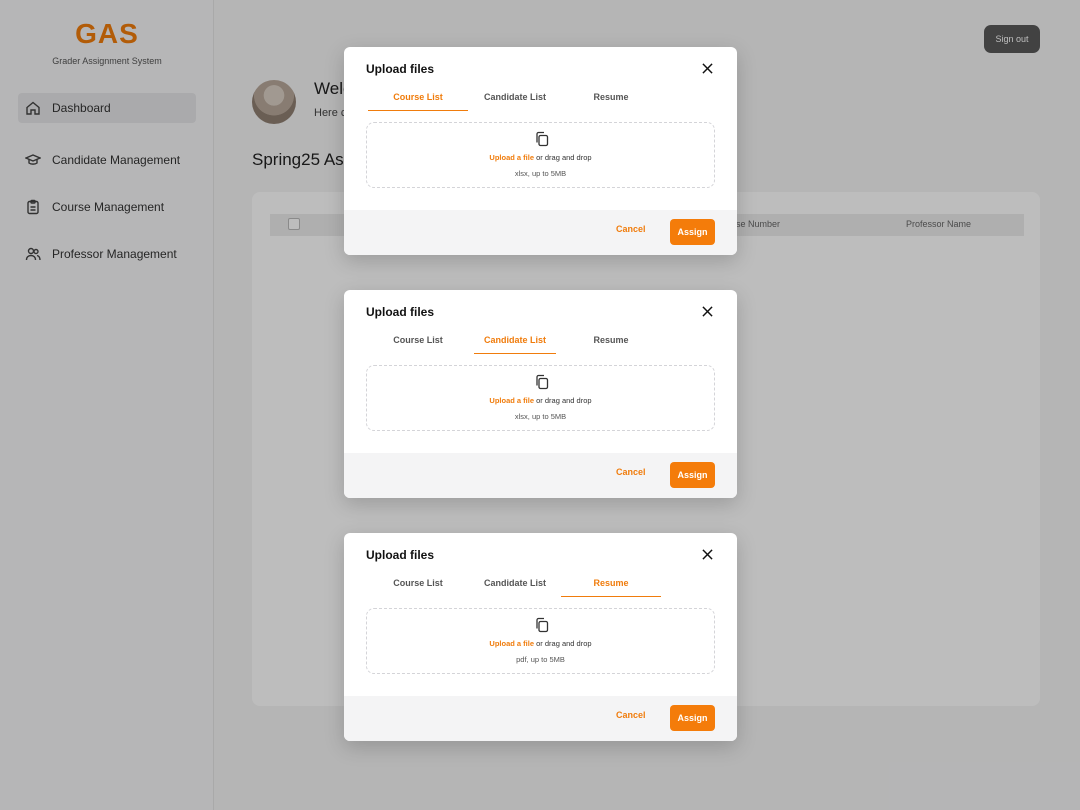 The height and width of the screenshot is (810, 1080). I want to click on file-type-hint: pdf, up to 5MB, so click(540, 659).